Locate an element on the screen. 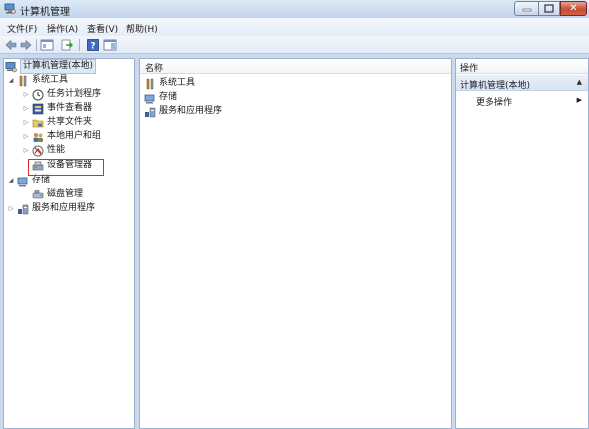 This screenshot has height=429, width=589. list-item: 服务和应用程序 is located at coordinates (183, 111).